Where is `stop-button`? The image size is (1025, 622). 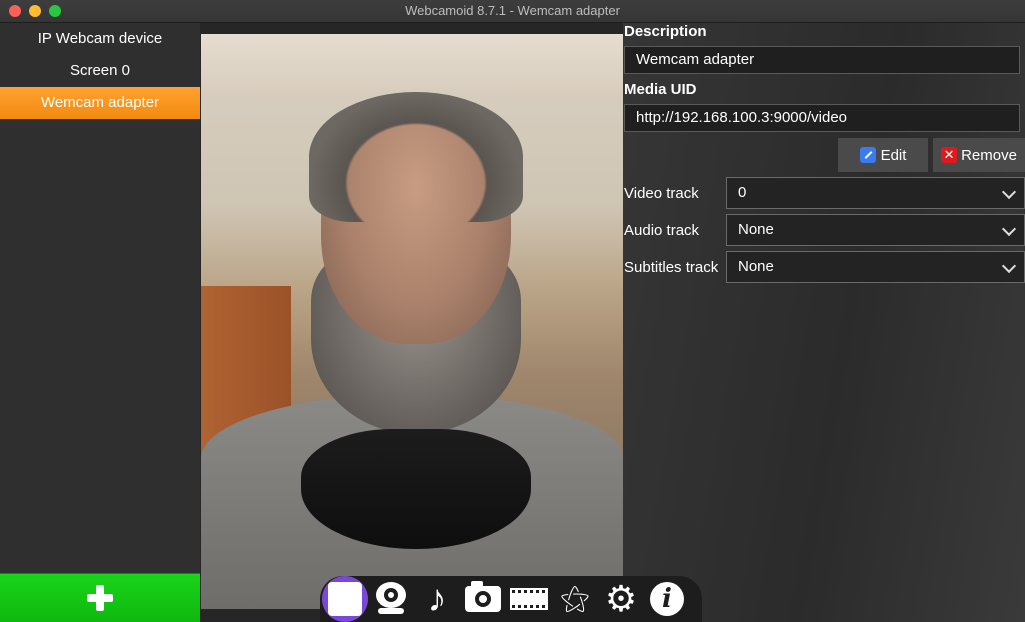
stop-button is located at coordinates (345, 599).